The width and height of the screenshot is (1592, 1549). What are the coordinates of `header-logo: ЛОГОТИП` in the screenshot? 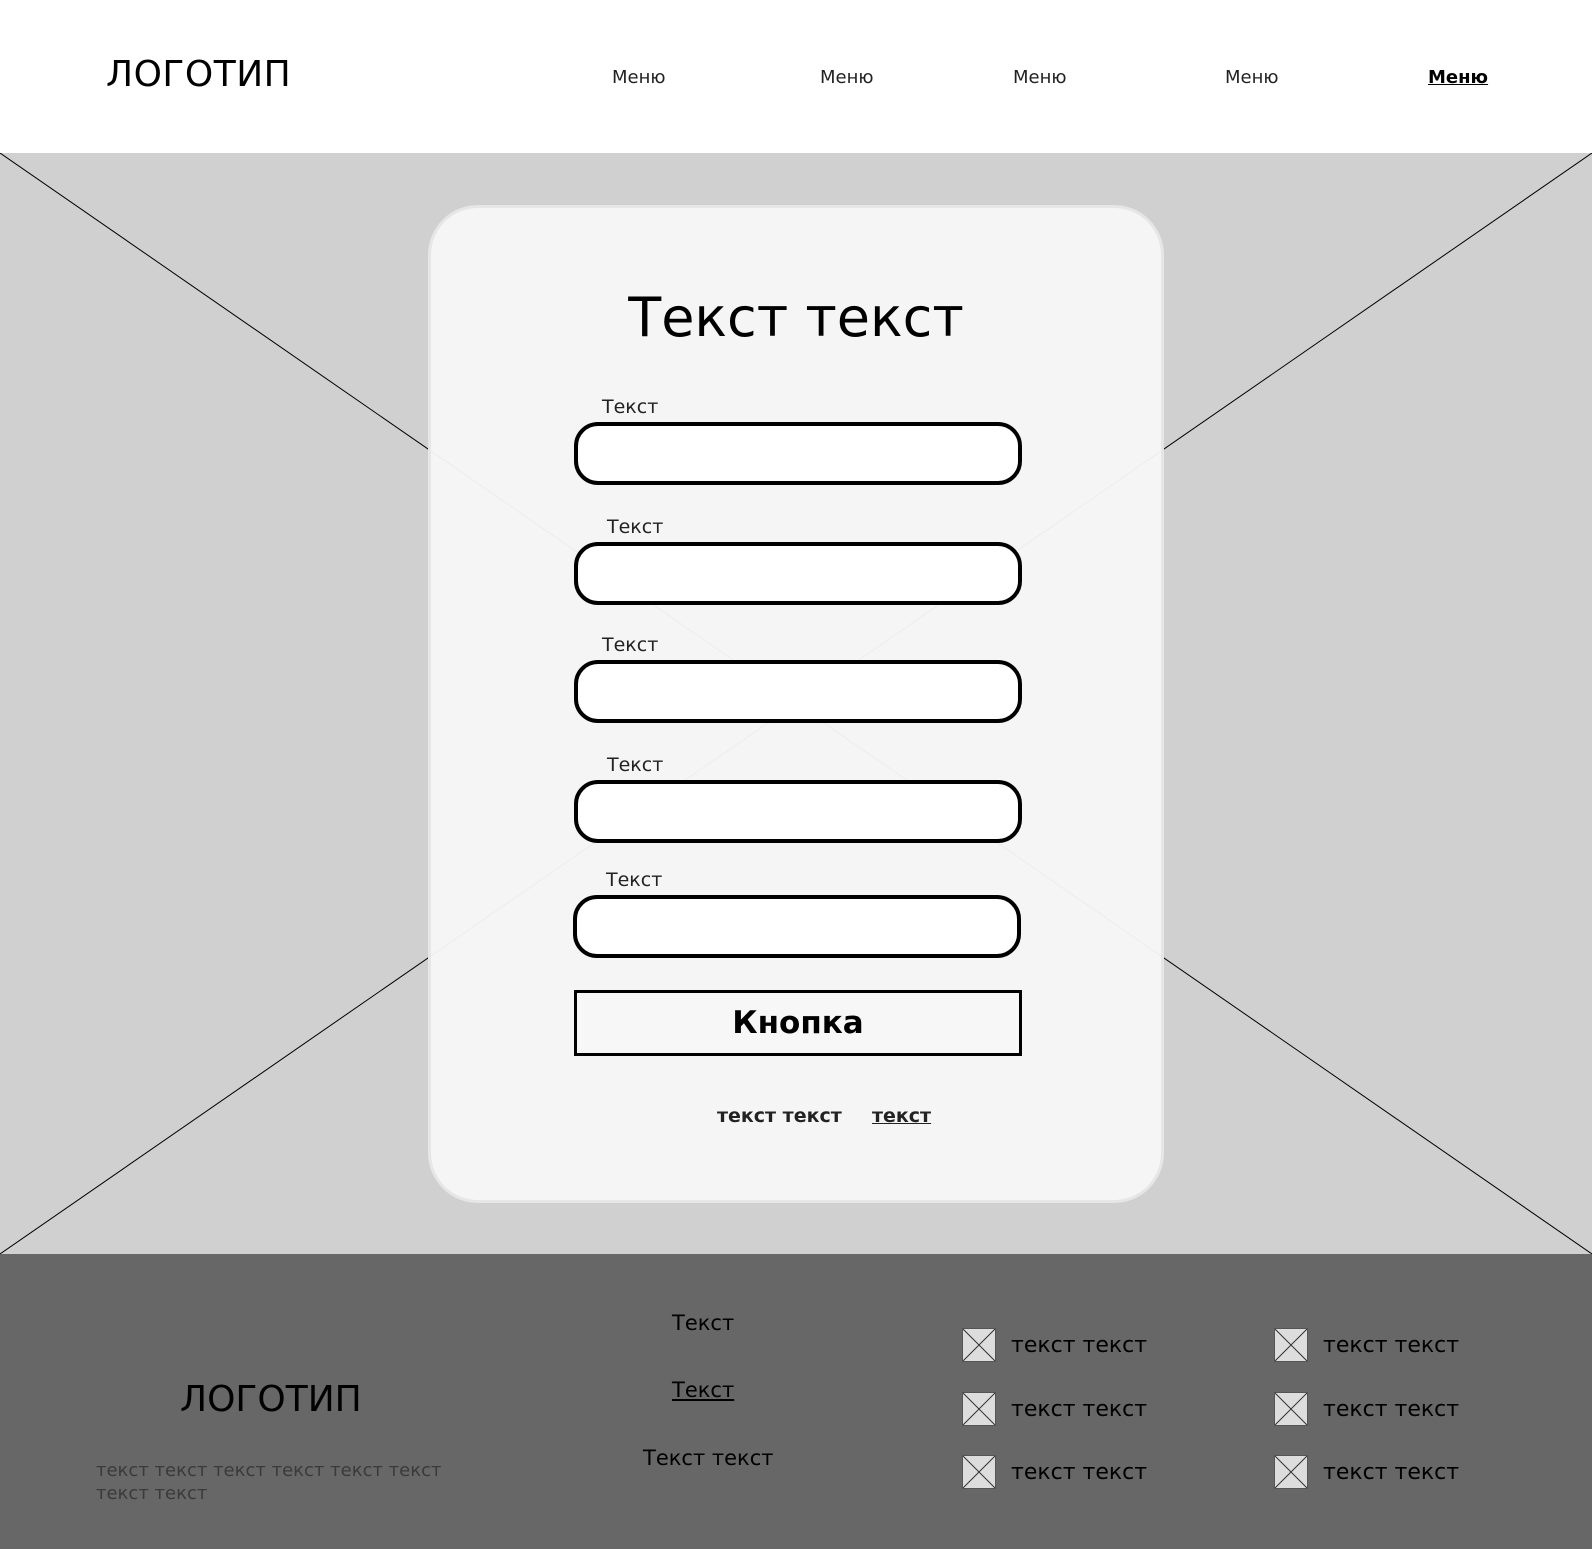 It's located at (198, 74).